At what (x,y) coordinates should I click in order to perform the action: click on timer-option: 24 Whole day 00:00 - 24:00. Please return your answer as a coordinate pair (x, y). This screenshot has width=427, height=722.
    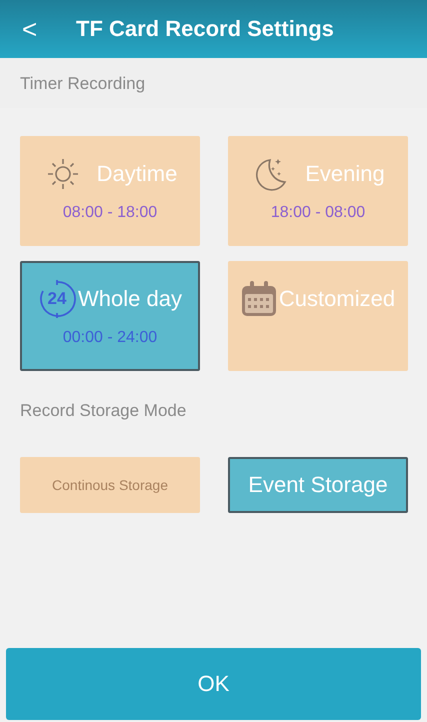
    Looking at the image, I should click on (110, 316).